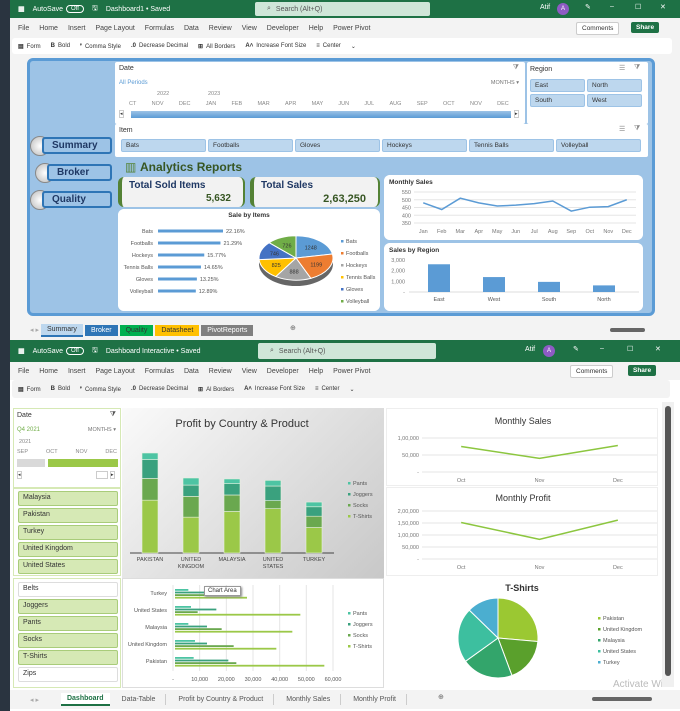 This screenshot has width=680, height=711. I want to click on document-title: Dashboard1 • Saved, so click(138, 9).